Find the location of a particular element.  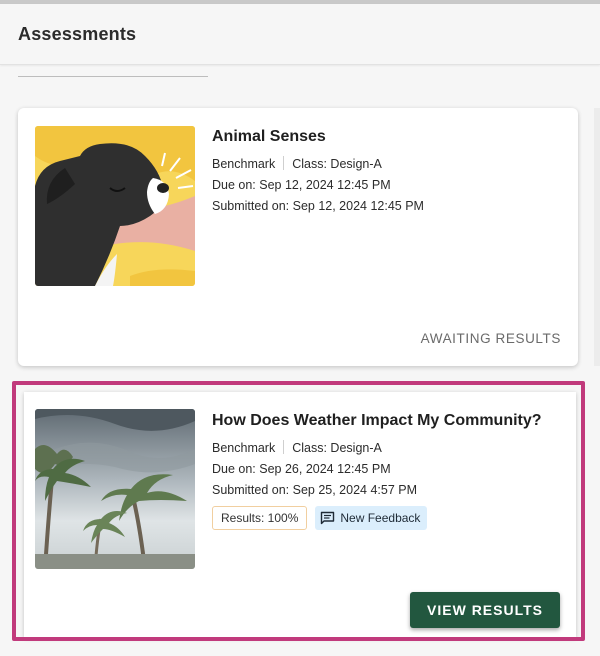

tab-underline is located at coordinates (113, 76).